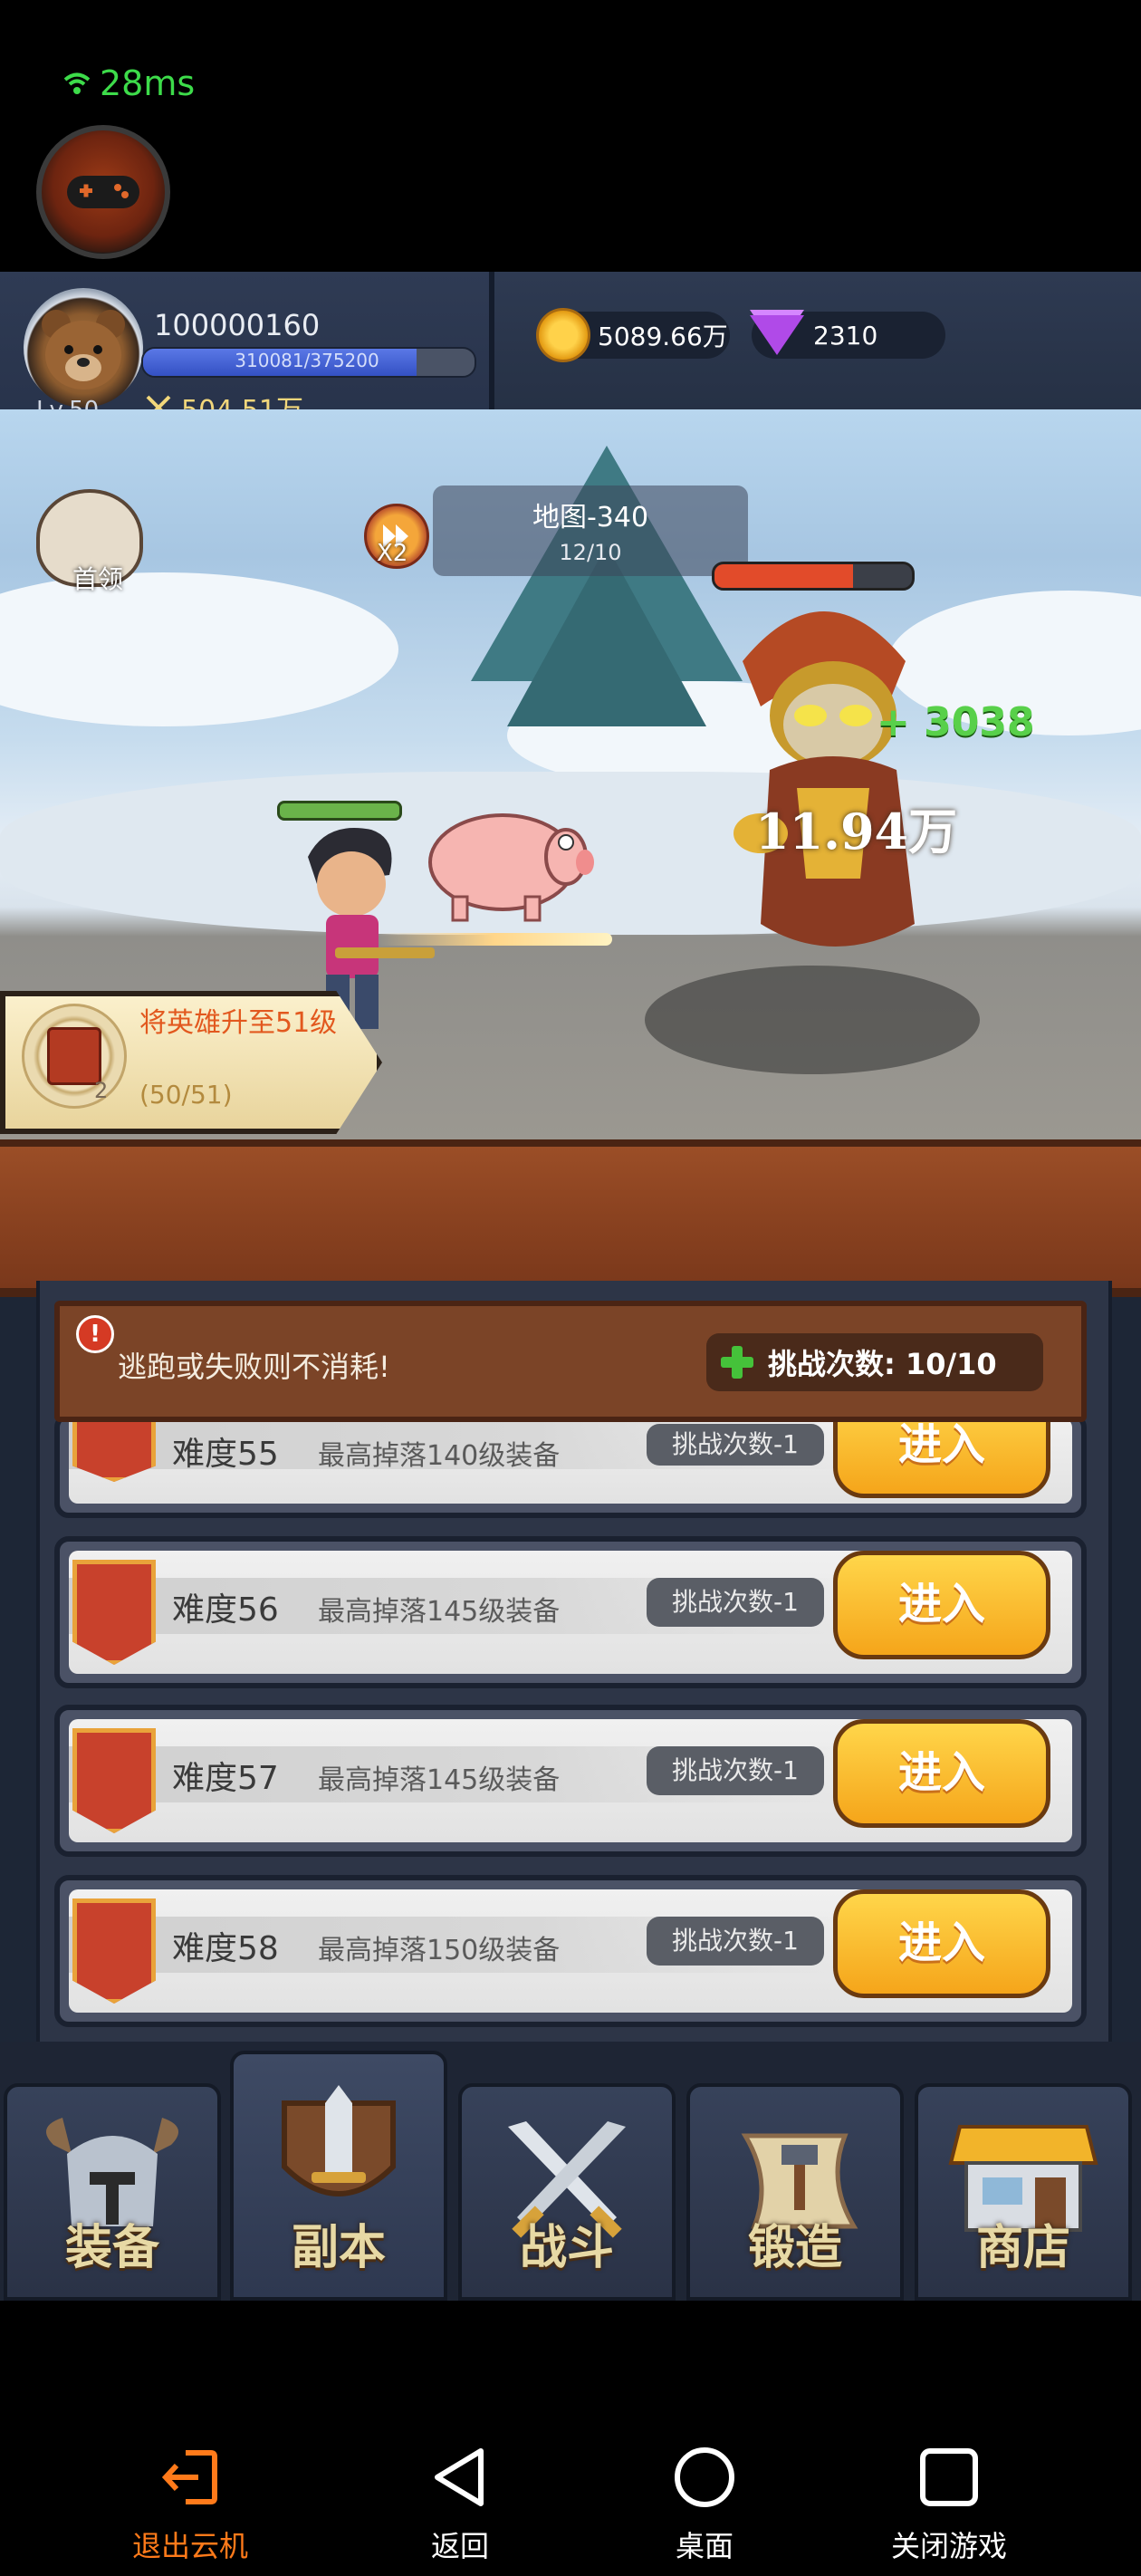 The width and height of the screenshot is (1141, 2576). What do you see at coordinates (567, 2192) in the screenshot?
I see `nav-battle: 战斗` at bounding box center [567, 2192].